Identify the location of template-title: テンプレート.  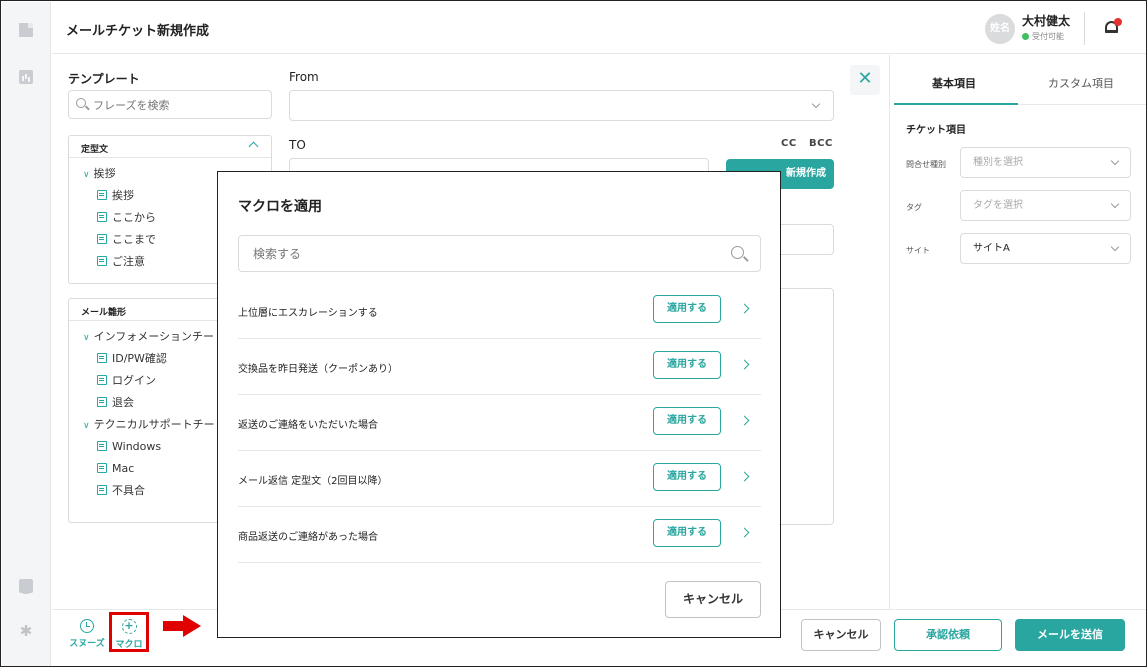
(104, 79).